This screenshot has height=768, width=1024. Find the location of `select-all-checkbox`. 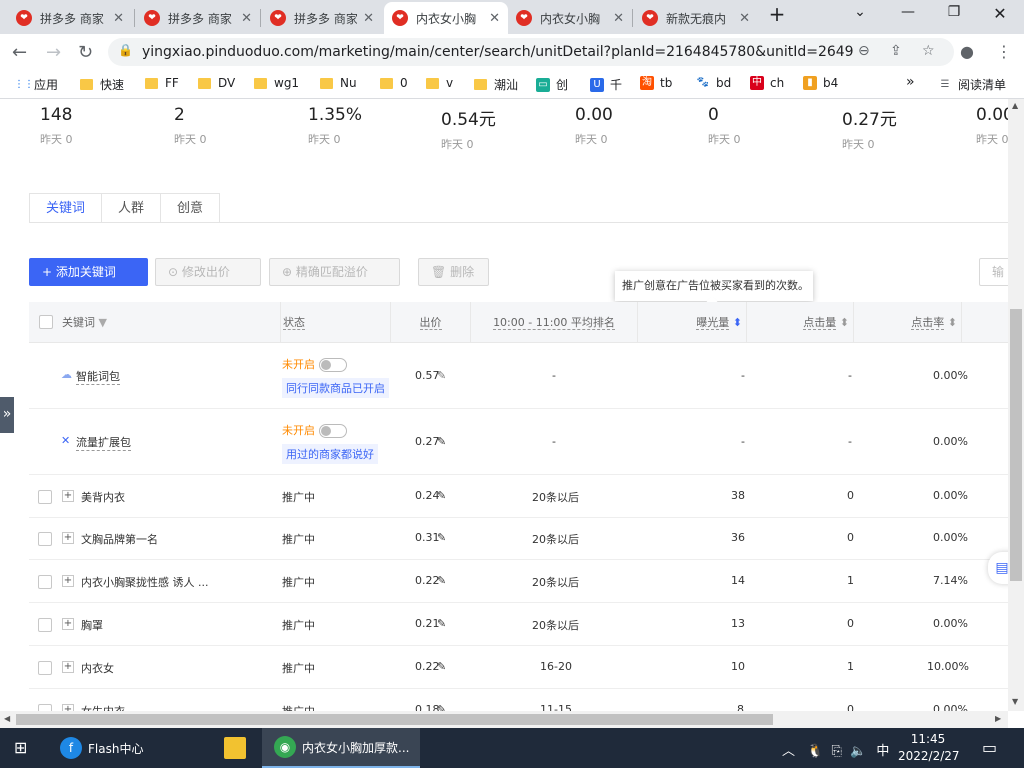

select-all-checkbox is located at coordinates (46, 322).